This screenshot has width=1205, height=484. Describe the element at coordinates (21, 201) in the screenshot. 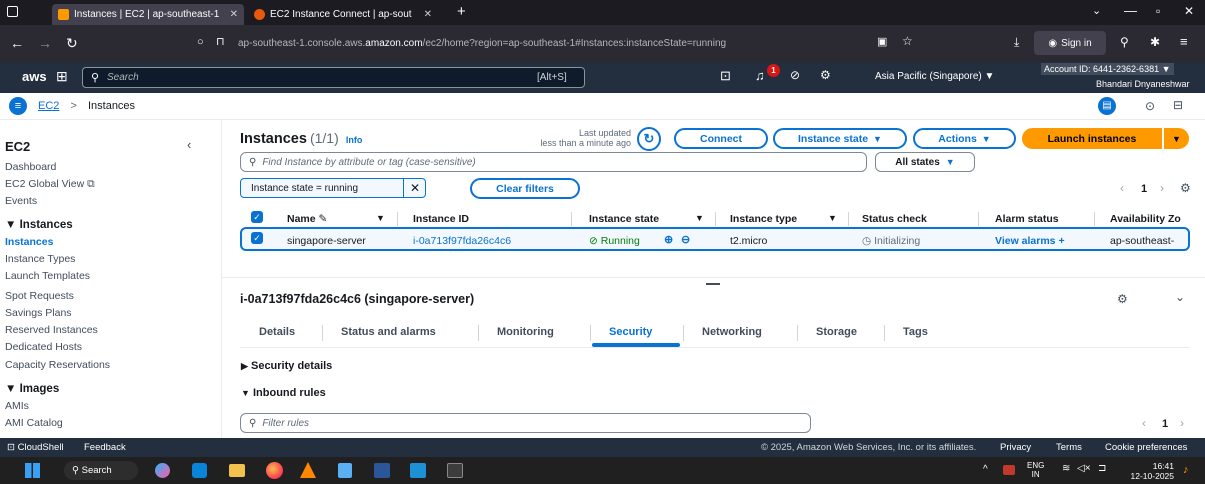

I see `sidebar-item-events: Events` at that location.